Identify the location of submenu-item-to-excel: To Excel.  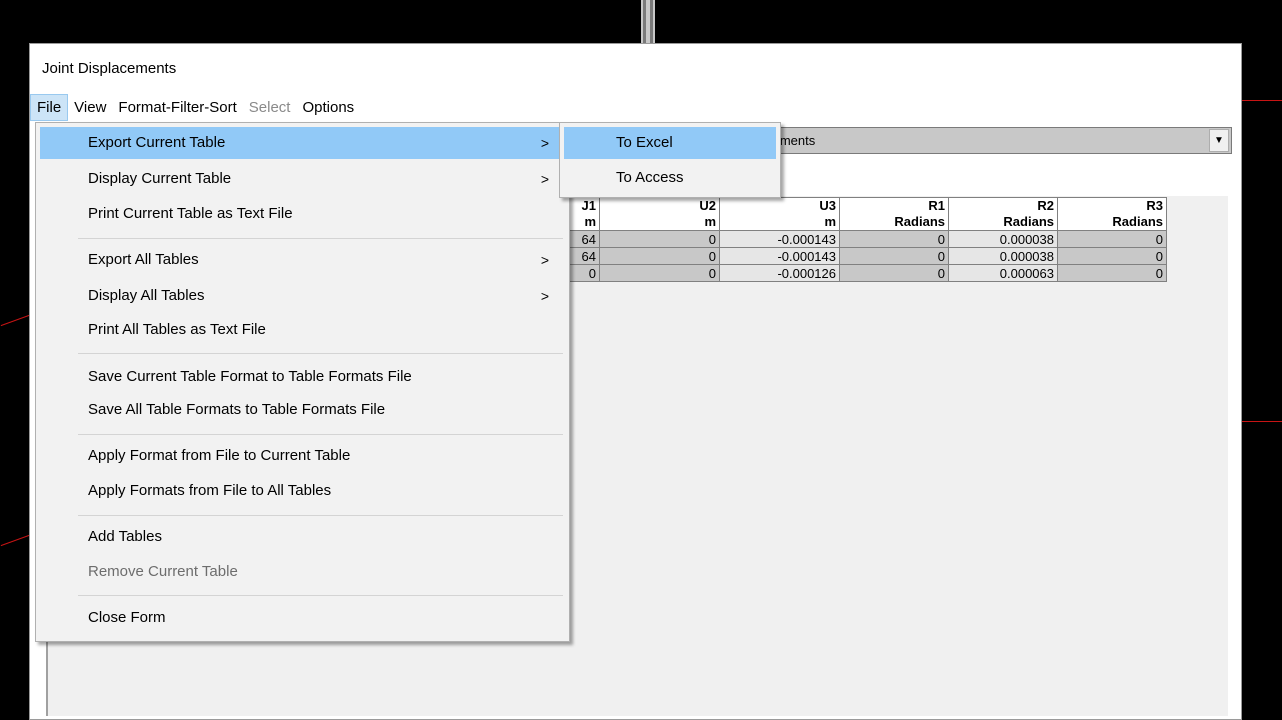
(670, 143).